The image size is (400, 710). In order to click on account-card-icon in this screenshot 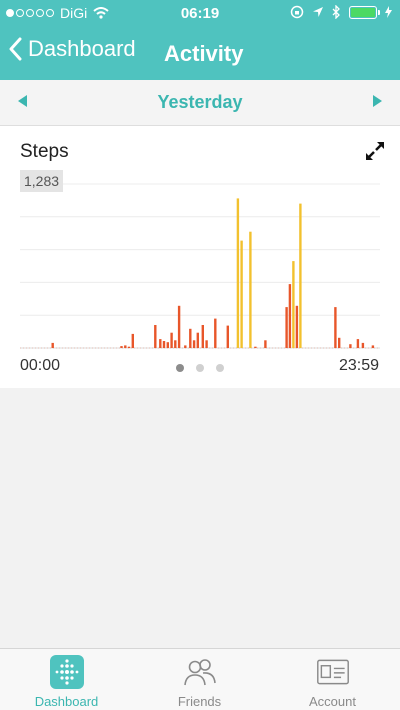, I will do `click(333, 672)`.